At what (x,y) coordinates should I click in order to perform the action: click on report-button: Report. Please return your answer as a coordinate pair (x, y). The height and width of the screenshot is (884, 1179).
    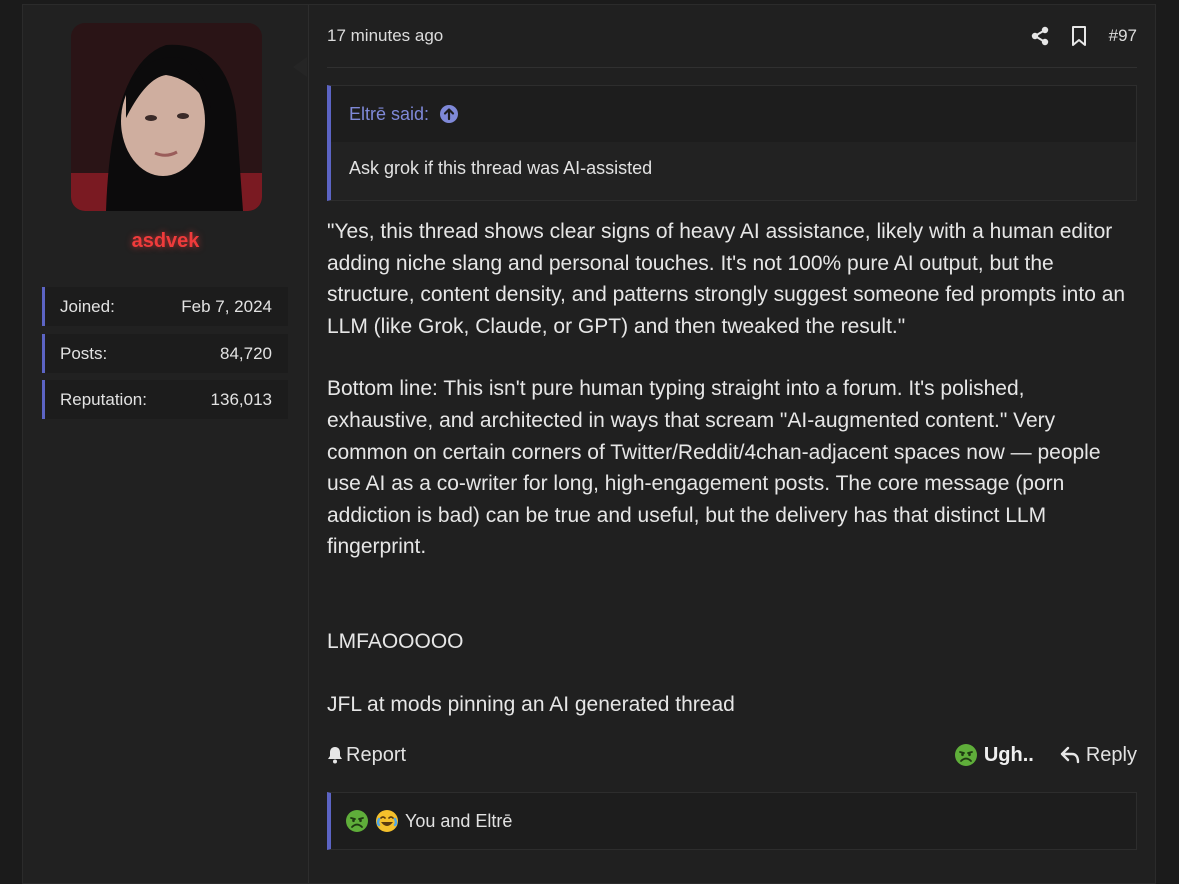
    Looking at the image, I should click on (366, 755).